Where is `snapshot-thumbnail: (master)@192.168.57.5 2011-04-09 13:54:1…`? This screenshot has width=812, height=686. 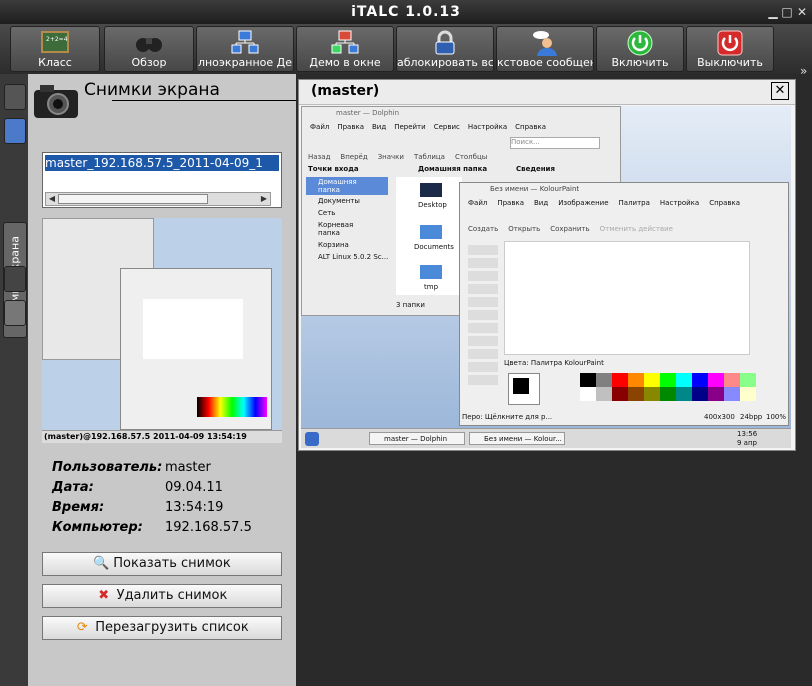 snapshot-thumbnail: (master)@192.168.57.5 2011-04-09 13:54:1… is located at coordinates (162, 330).